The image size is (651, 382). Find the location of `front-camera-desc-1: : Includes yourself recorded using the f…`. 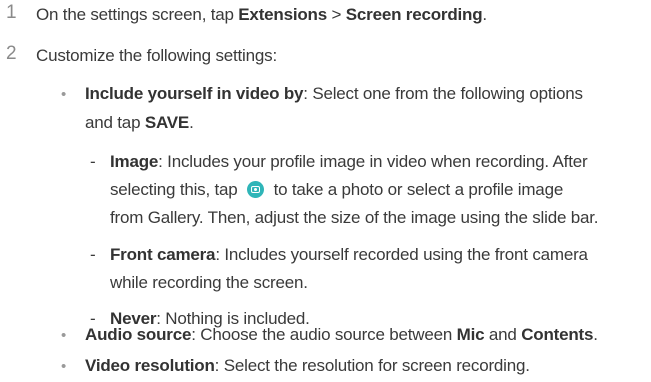

front-camera-desc-1: : Includes yourself recorded using the f… is located at coordinates (401, 254).